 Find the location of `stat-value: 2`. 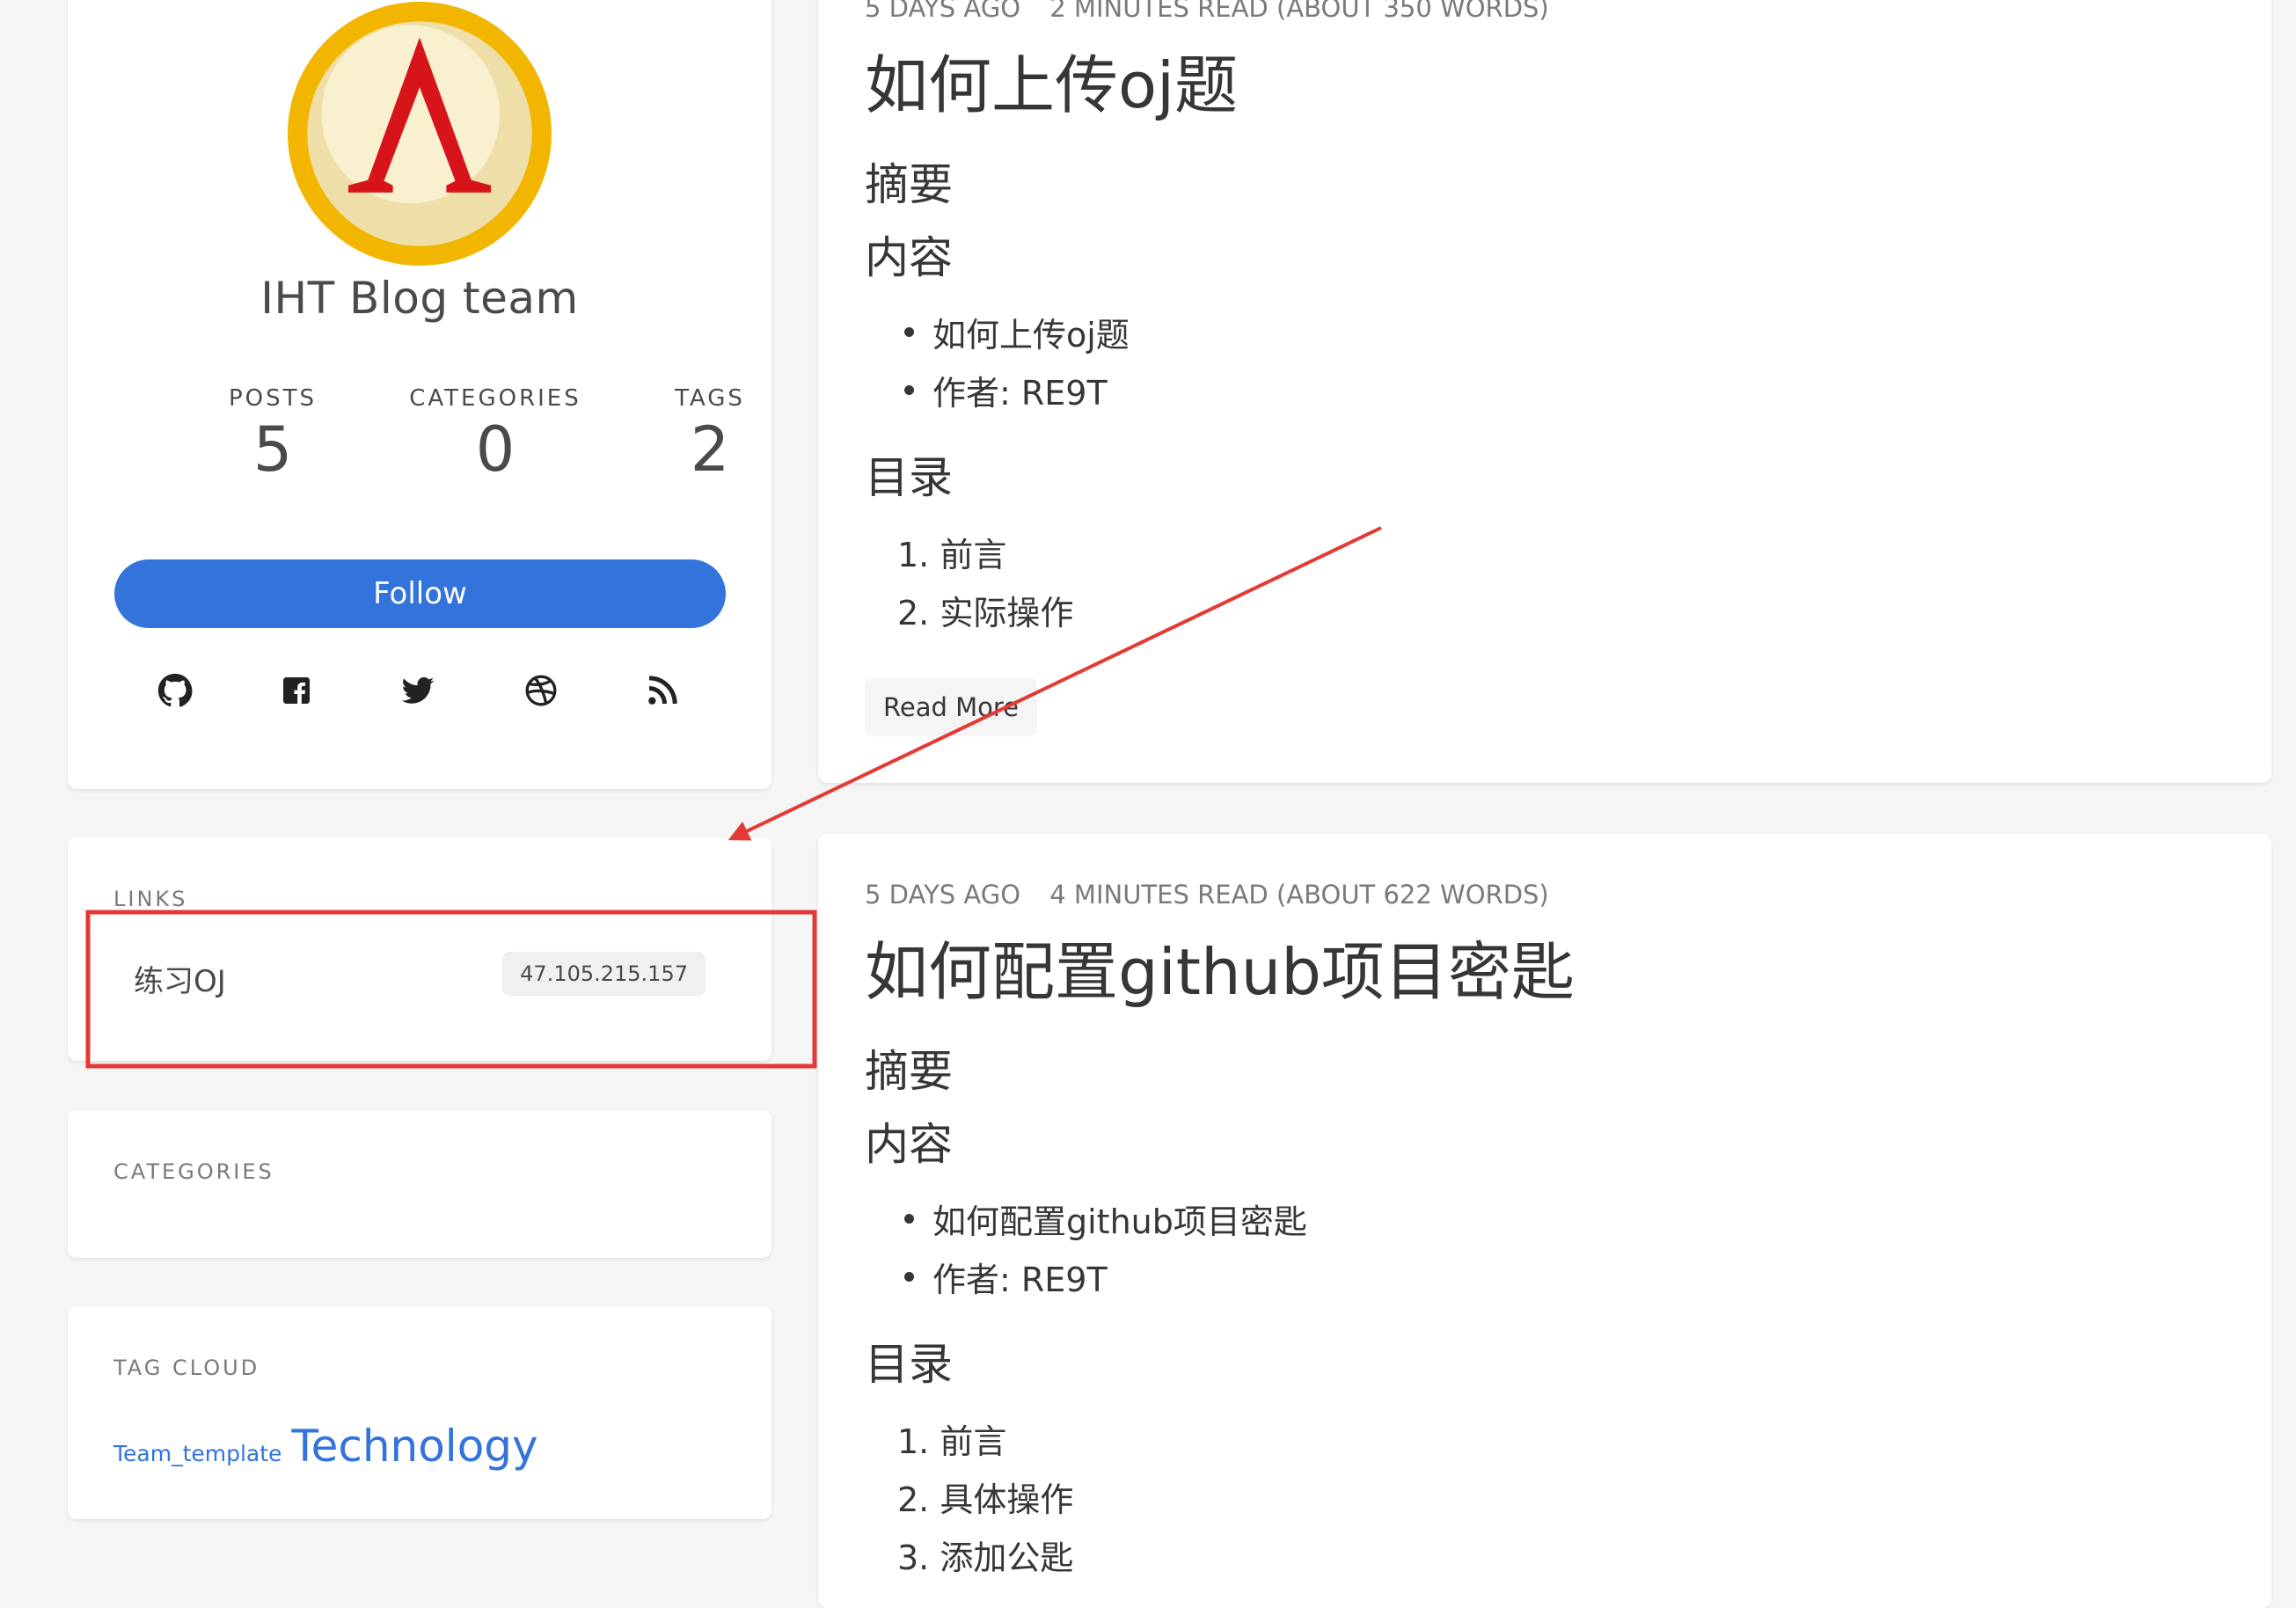

stat-value: 2 is located at coordinates (710, 449).